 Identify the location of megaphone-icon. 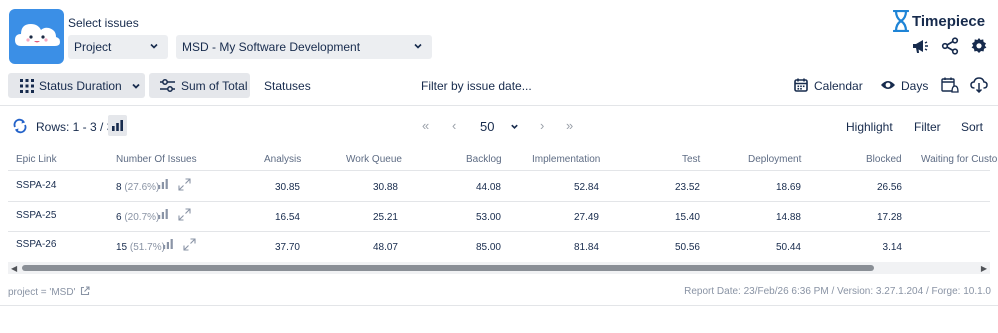
(920, 46).